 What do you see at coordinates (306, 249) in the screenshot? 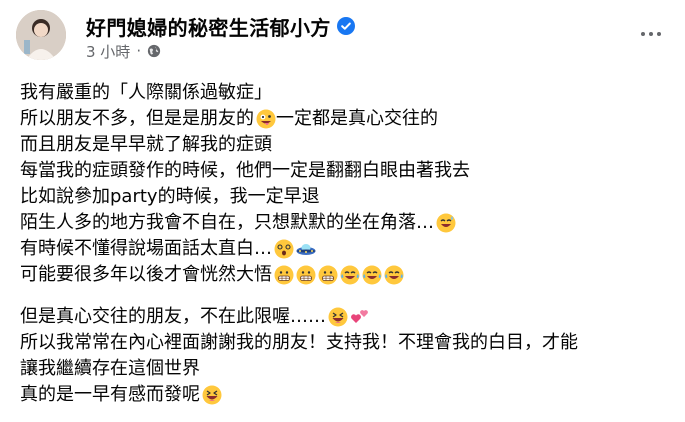
I see `flying-saucer-icon` at bounding box center [306, 249].